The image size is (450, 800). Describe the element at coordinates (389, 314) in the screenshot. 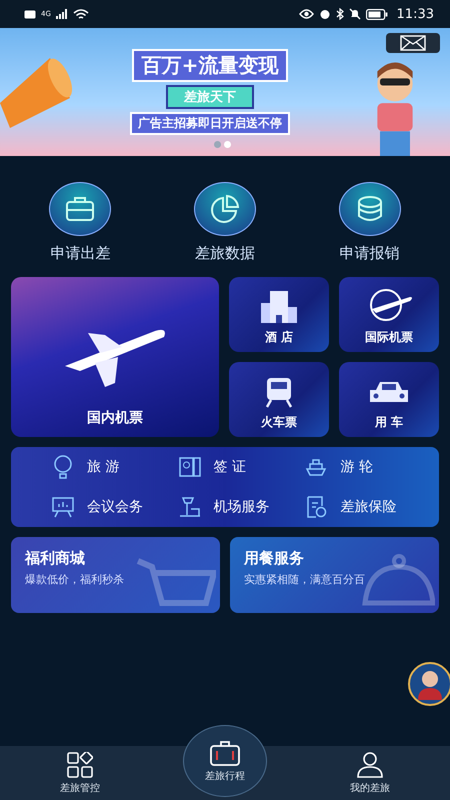

I see `service-tile: 国际机票` at that location.